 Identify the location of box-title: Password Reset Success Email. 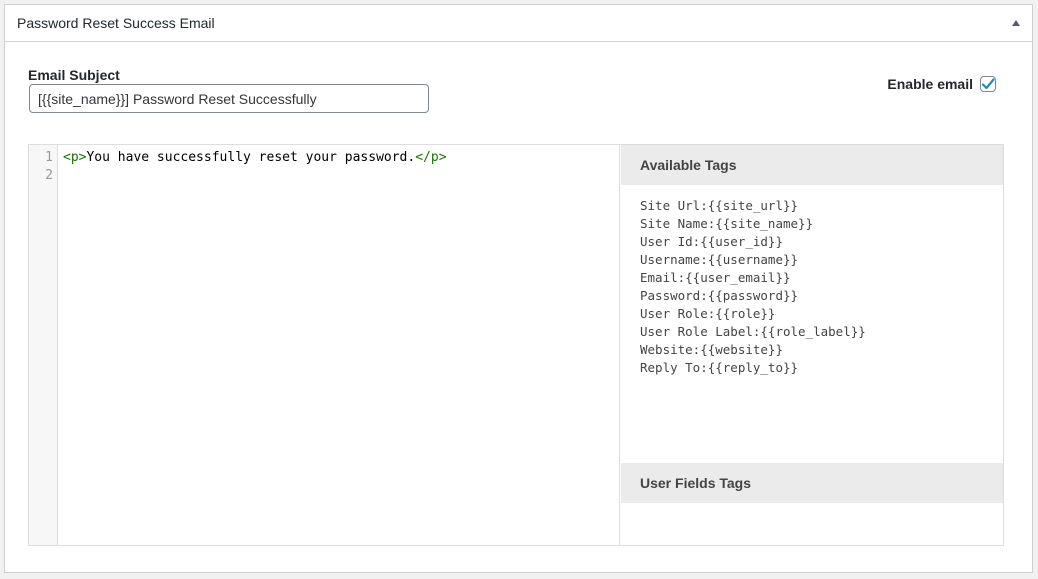
(116, 23).